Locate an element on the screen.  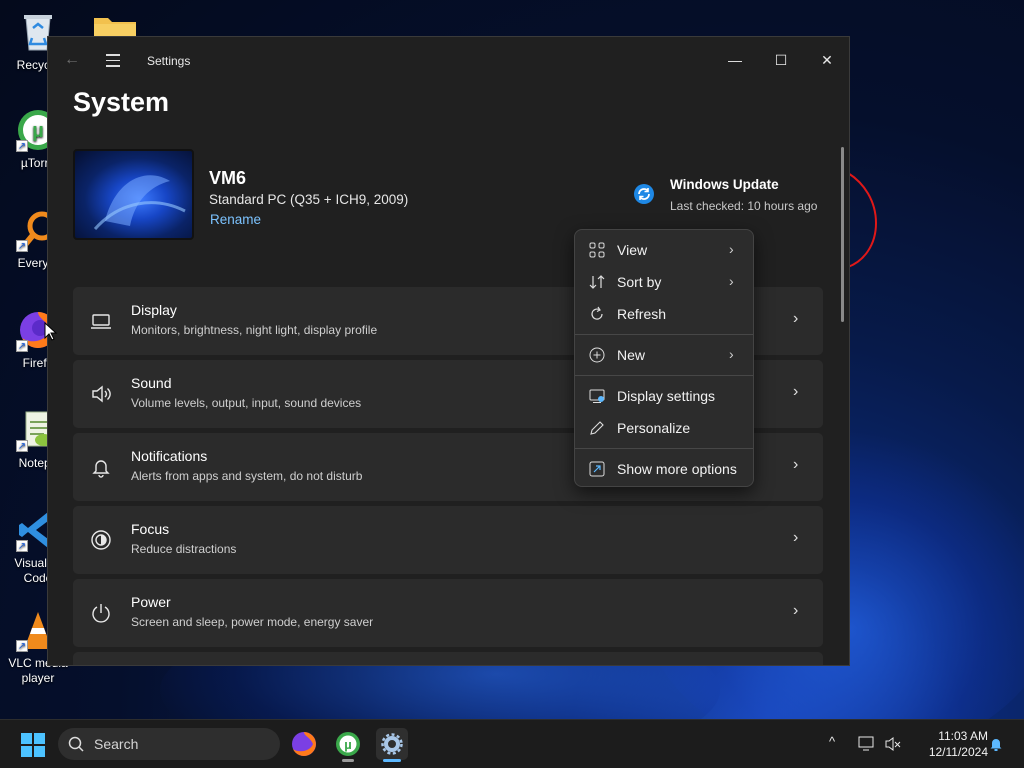
card-title: Notifications is located at coordinates (169, 456).